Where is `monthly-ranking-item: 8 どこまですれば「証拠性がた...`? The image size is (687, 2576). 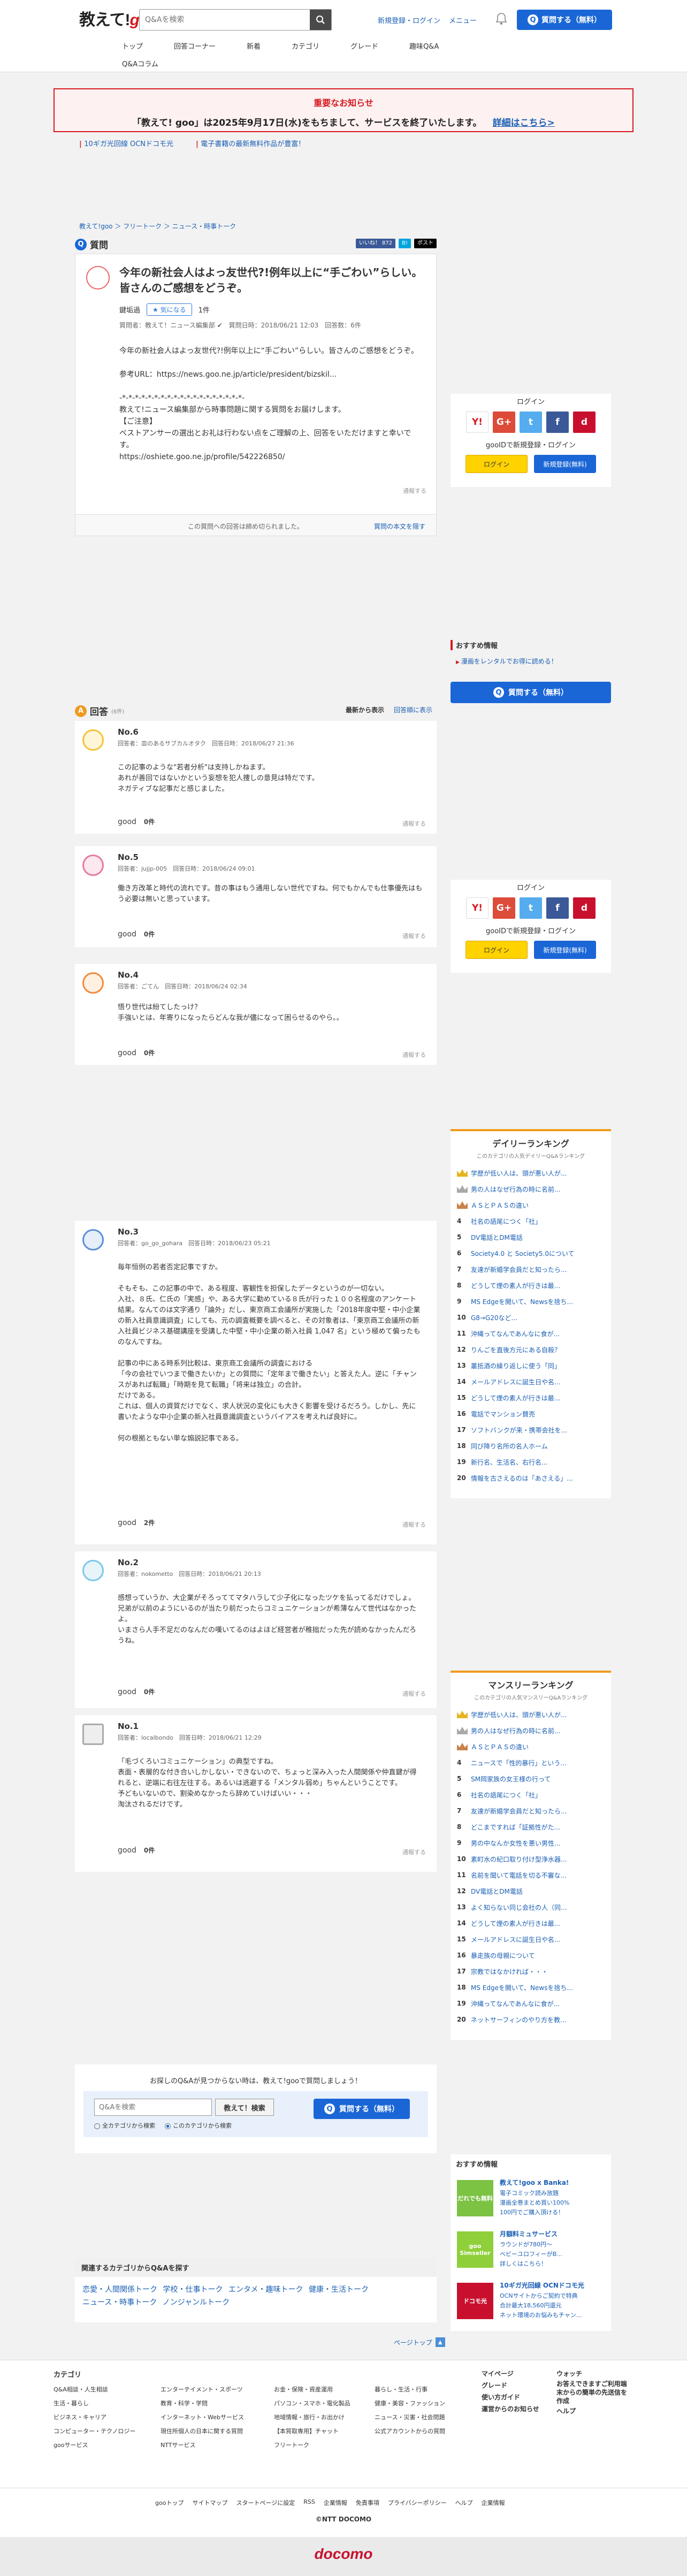 monthly-ranking-item: 8 どこまですれば「証拠性がた... is located at coordinates (531, 1827).